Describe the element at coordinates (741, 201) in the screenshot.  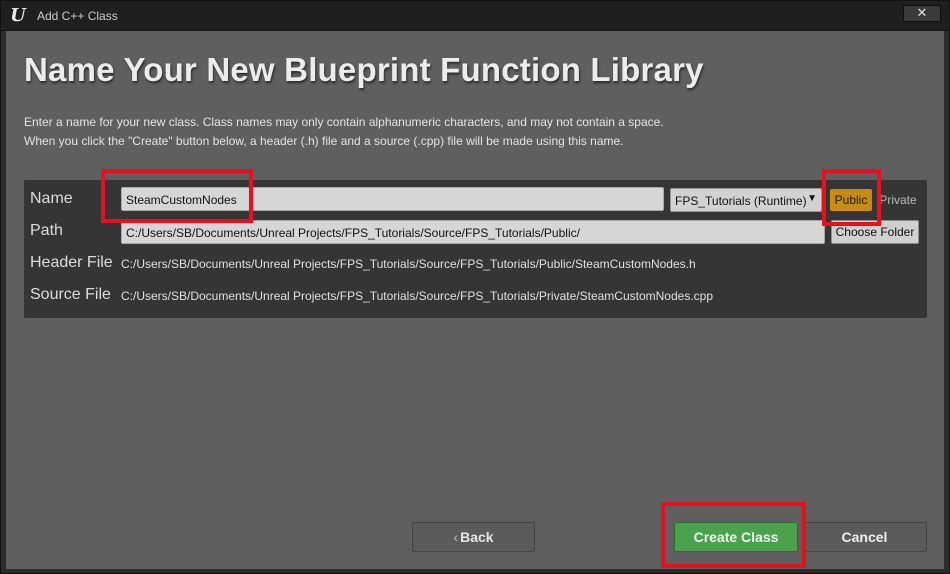
I see `module-dropdown-value: FPS_Tutorials (Runtime)` at that location.